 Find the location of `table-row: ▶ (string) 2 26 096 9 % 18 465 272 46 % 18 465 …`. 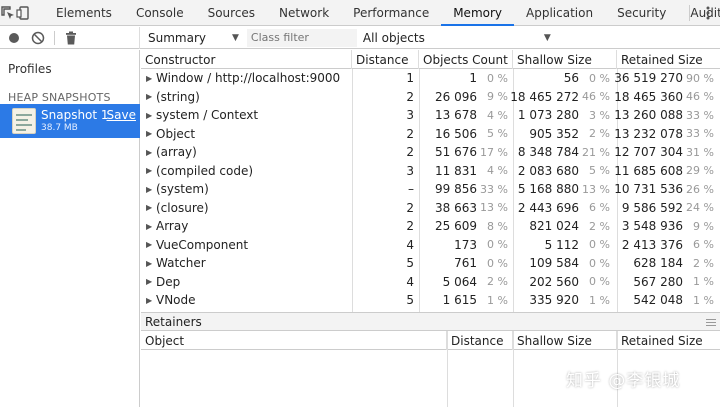

table-row: ▶ (string) 2 26 096 9 % 18 465 272 46 % 18 465 … is located at coordinates (430, 97).